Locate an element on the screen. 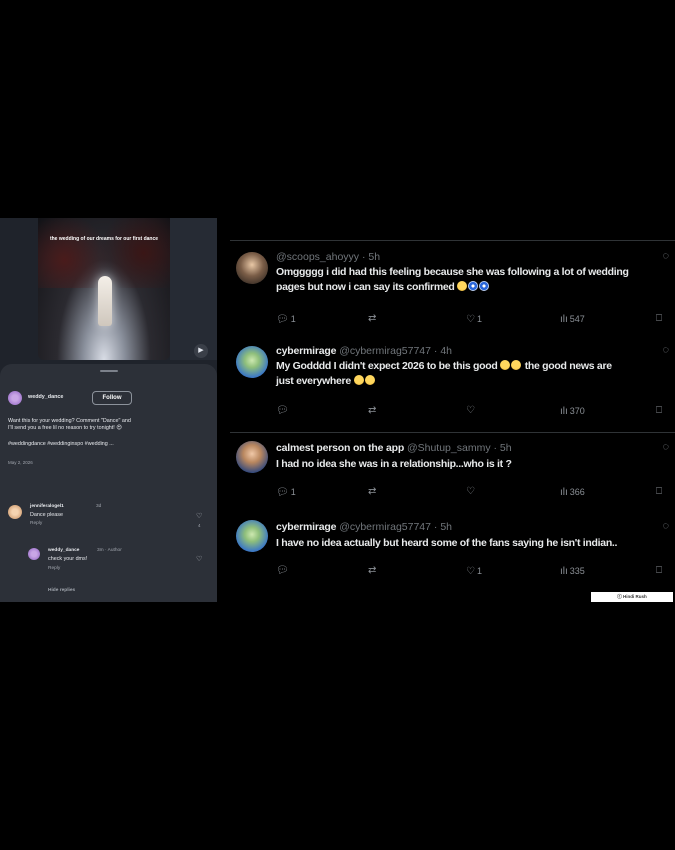 Image resolution: width=675 pixels, height=850 pixels. tweet-header: @scoops_ahoyyy · 5h is located at coordinates (328, 257).